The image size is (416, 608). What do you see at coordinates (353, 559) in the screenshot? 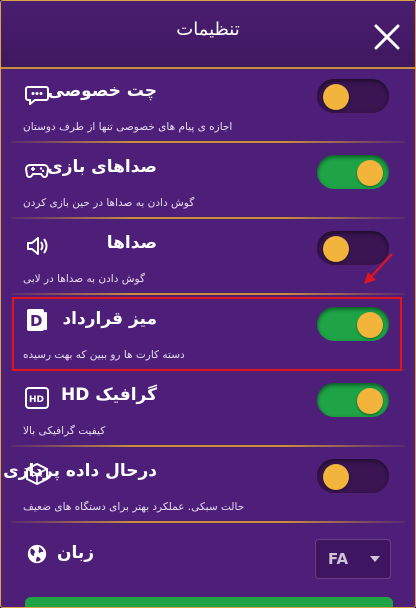
I see `language-select: FA` at bounding box center [353, 559].